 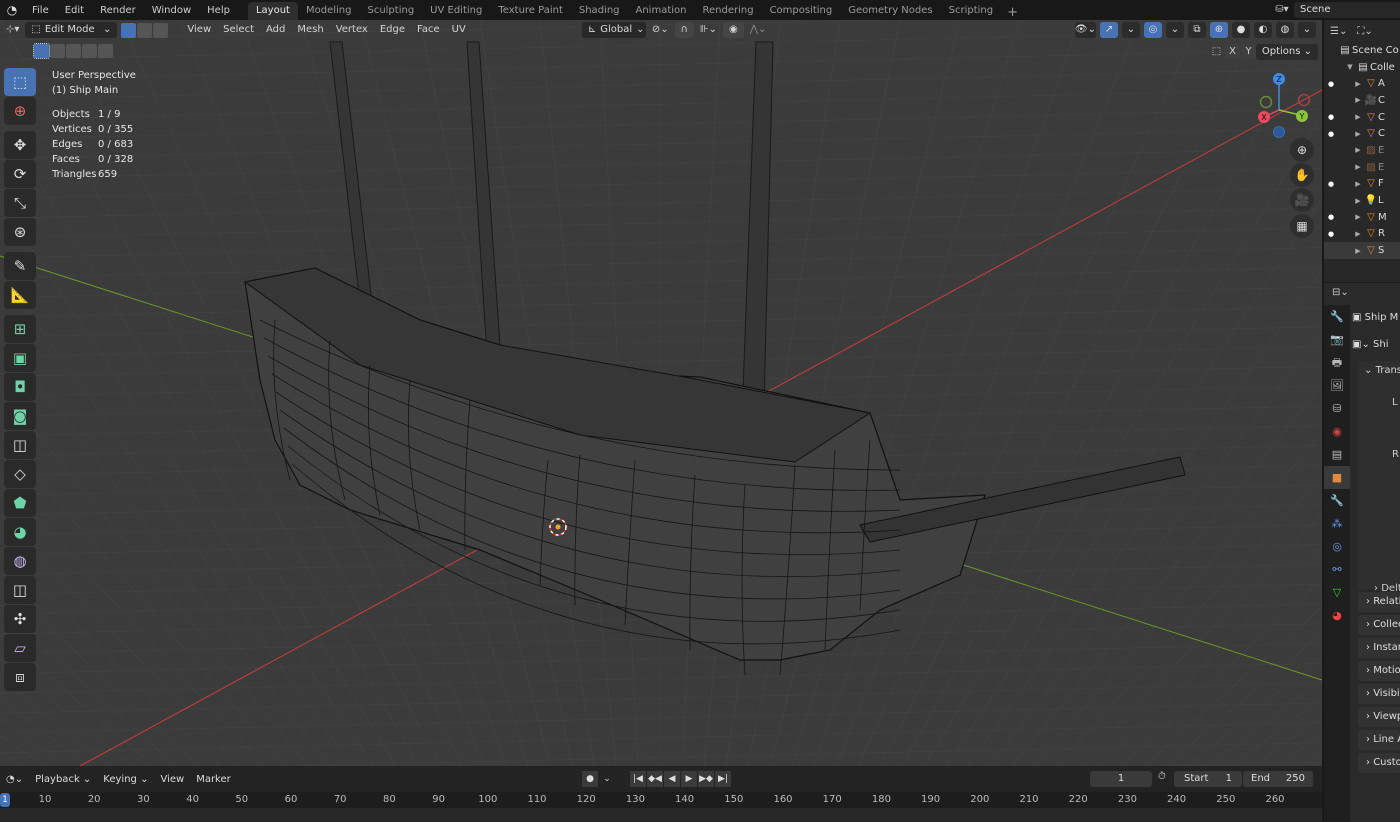 What do you see at coordinates (57, 51) in the screenshot?
I see `select-extend-button` at bounding box center [57, 51].